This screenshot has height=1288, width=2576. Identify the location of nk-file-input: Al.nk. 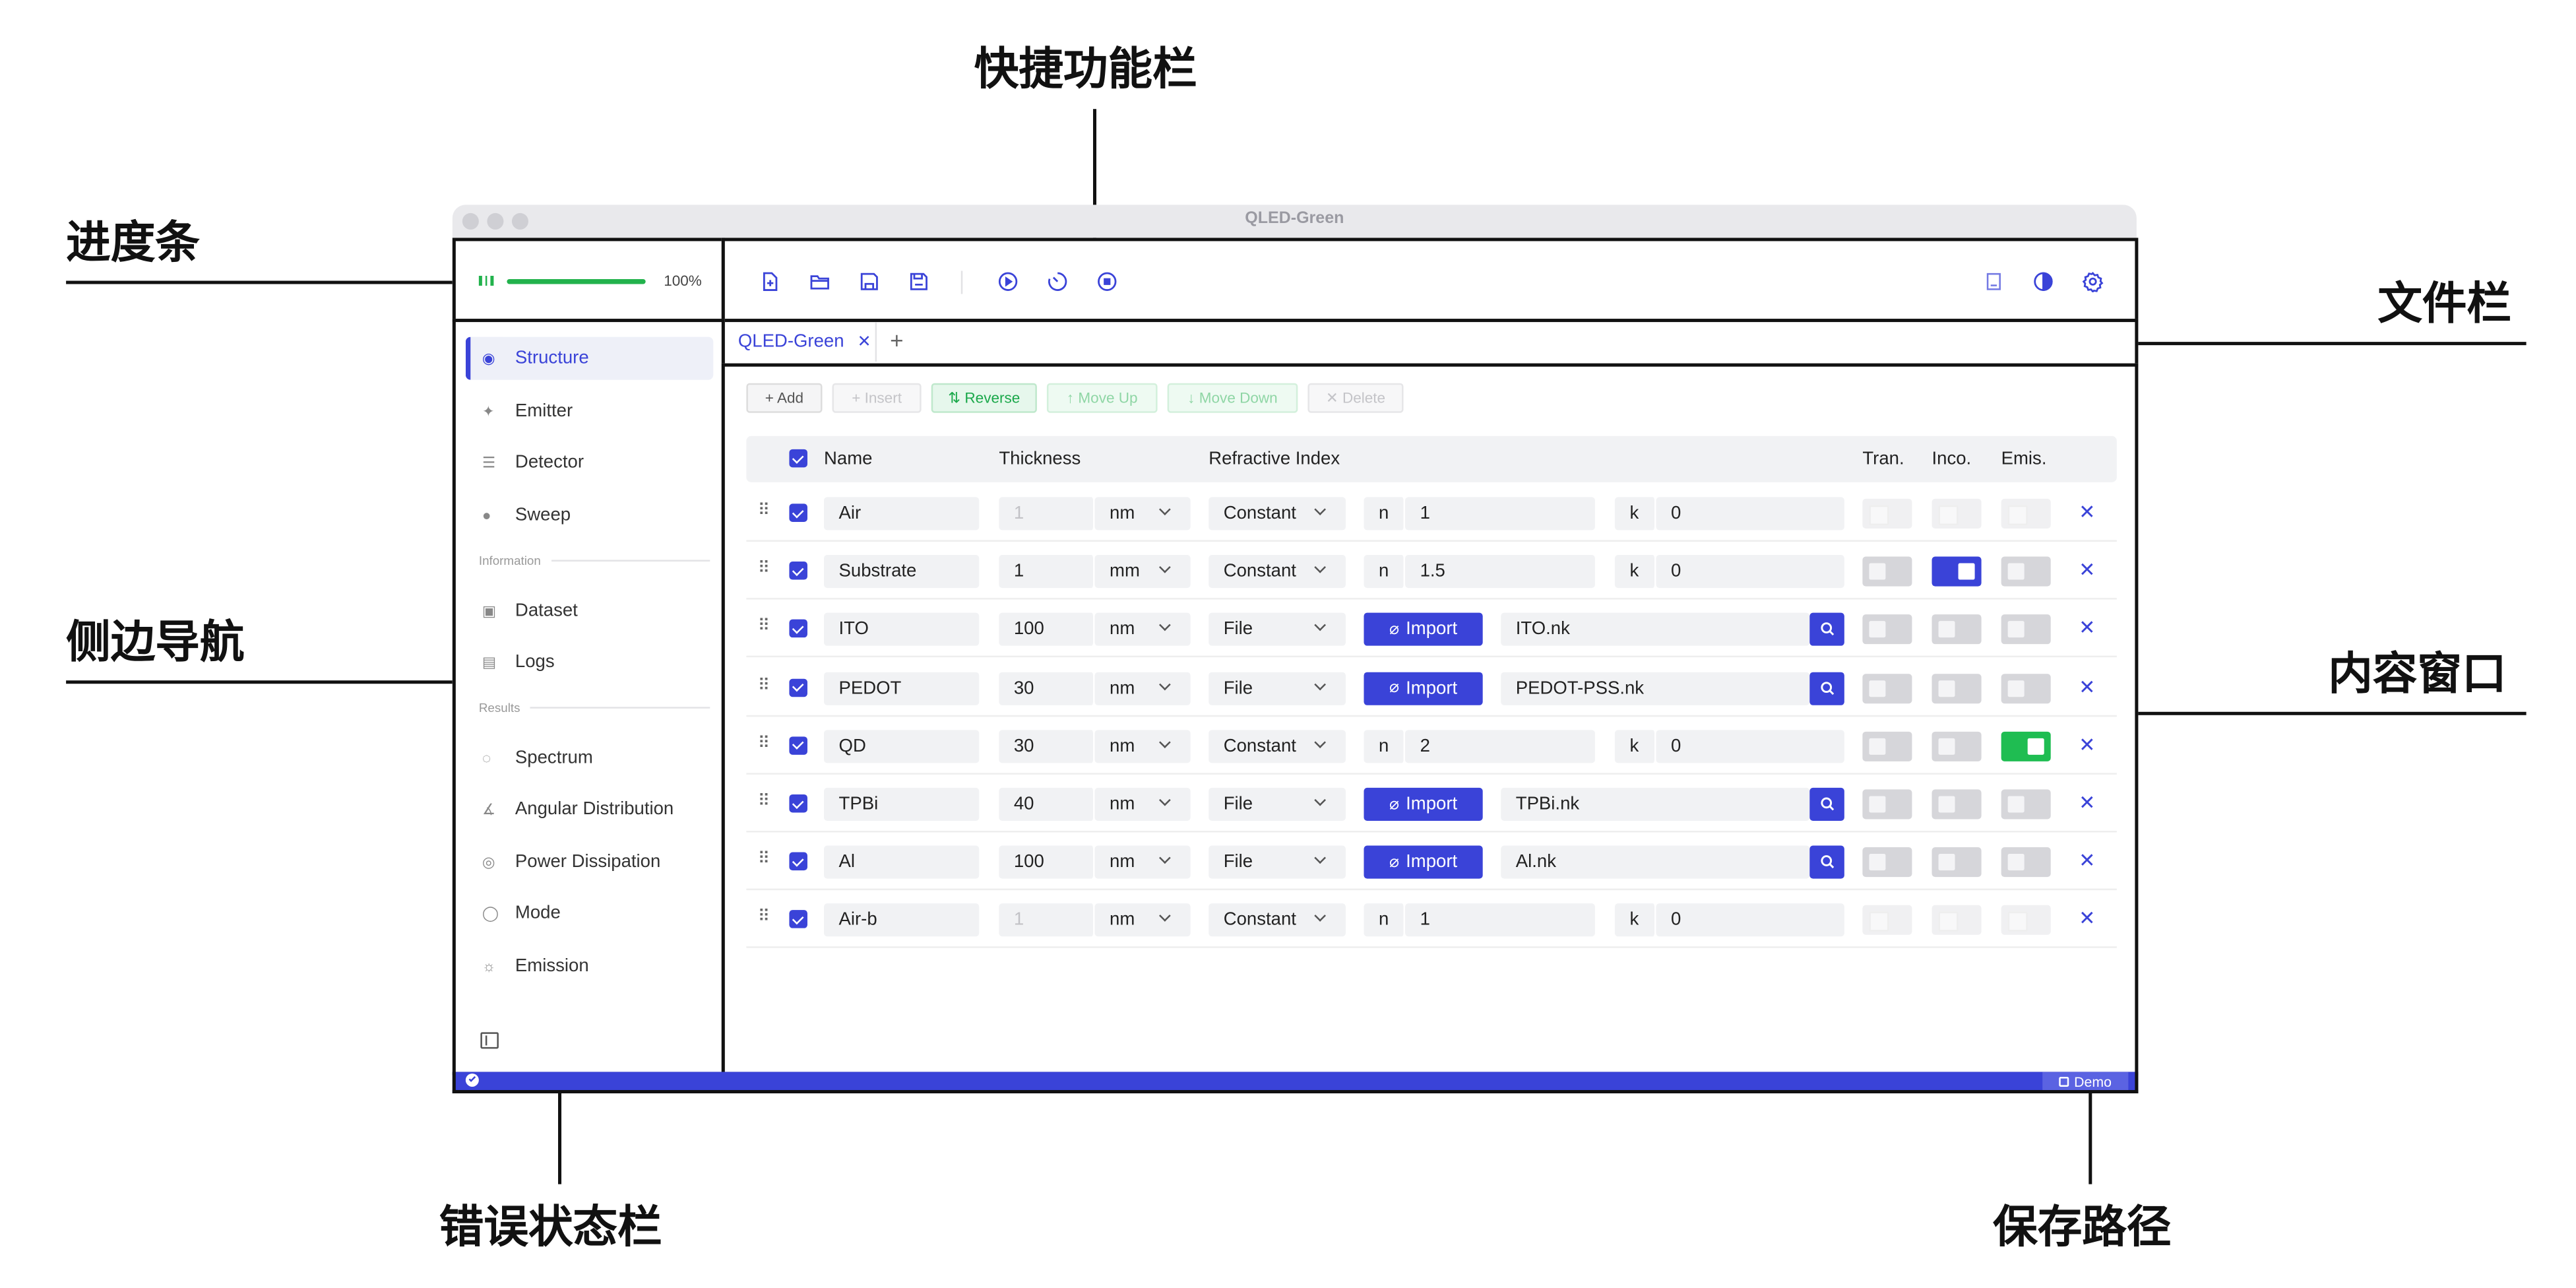
(1656, 863).